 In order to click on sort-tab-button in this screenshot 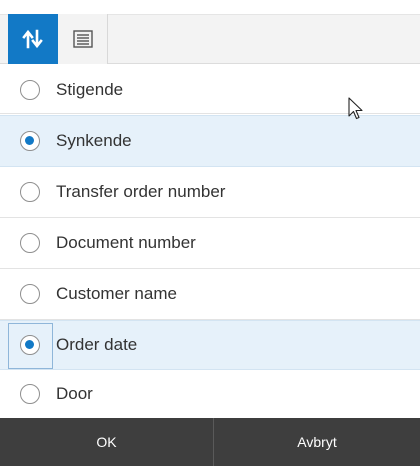, I will do `click(33, 39)`.